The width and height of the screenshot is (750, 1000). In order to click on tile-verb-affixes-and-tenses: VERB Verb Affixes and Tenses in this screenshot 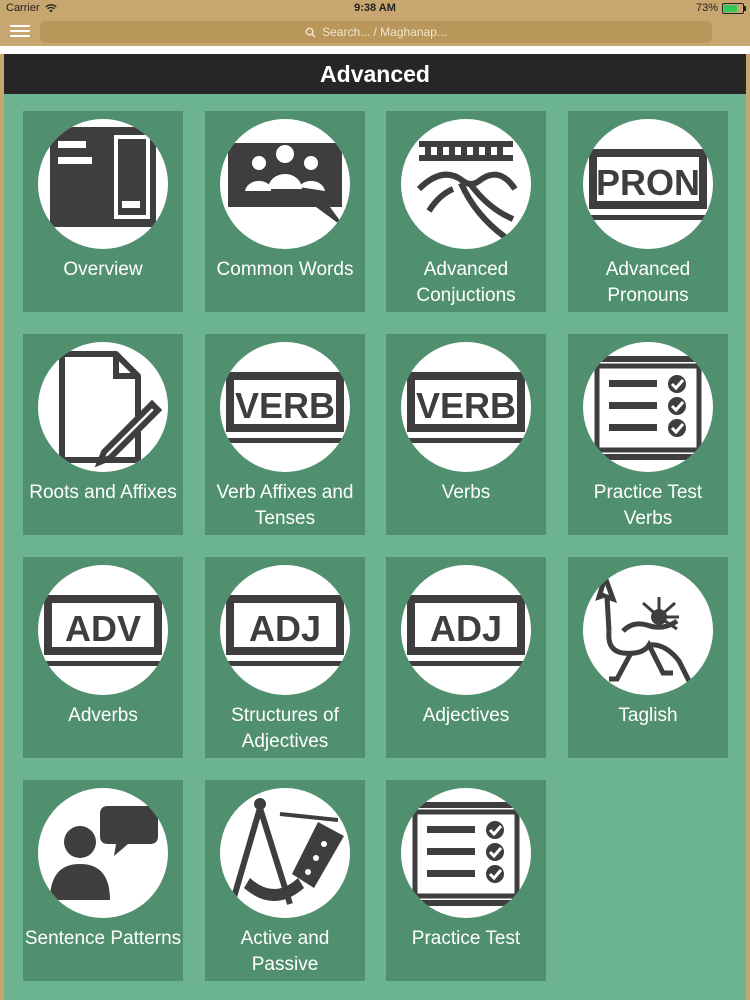, I will do `click(285, 434)`.